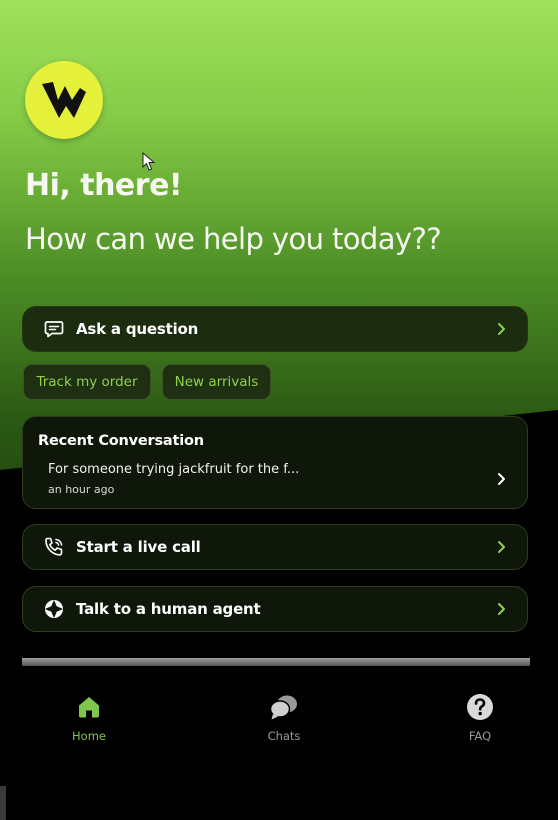 Image resolution: width=558 pixels, height=820 pixels. I want to click on new-arrivals-chip: New arrivals, so click(216, 382).